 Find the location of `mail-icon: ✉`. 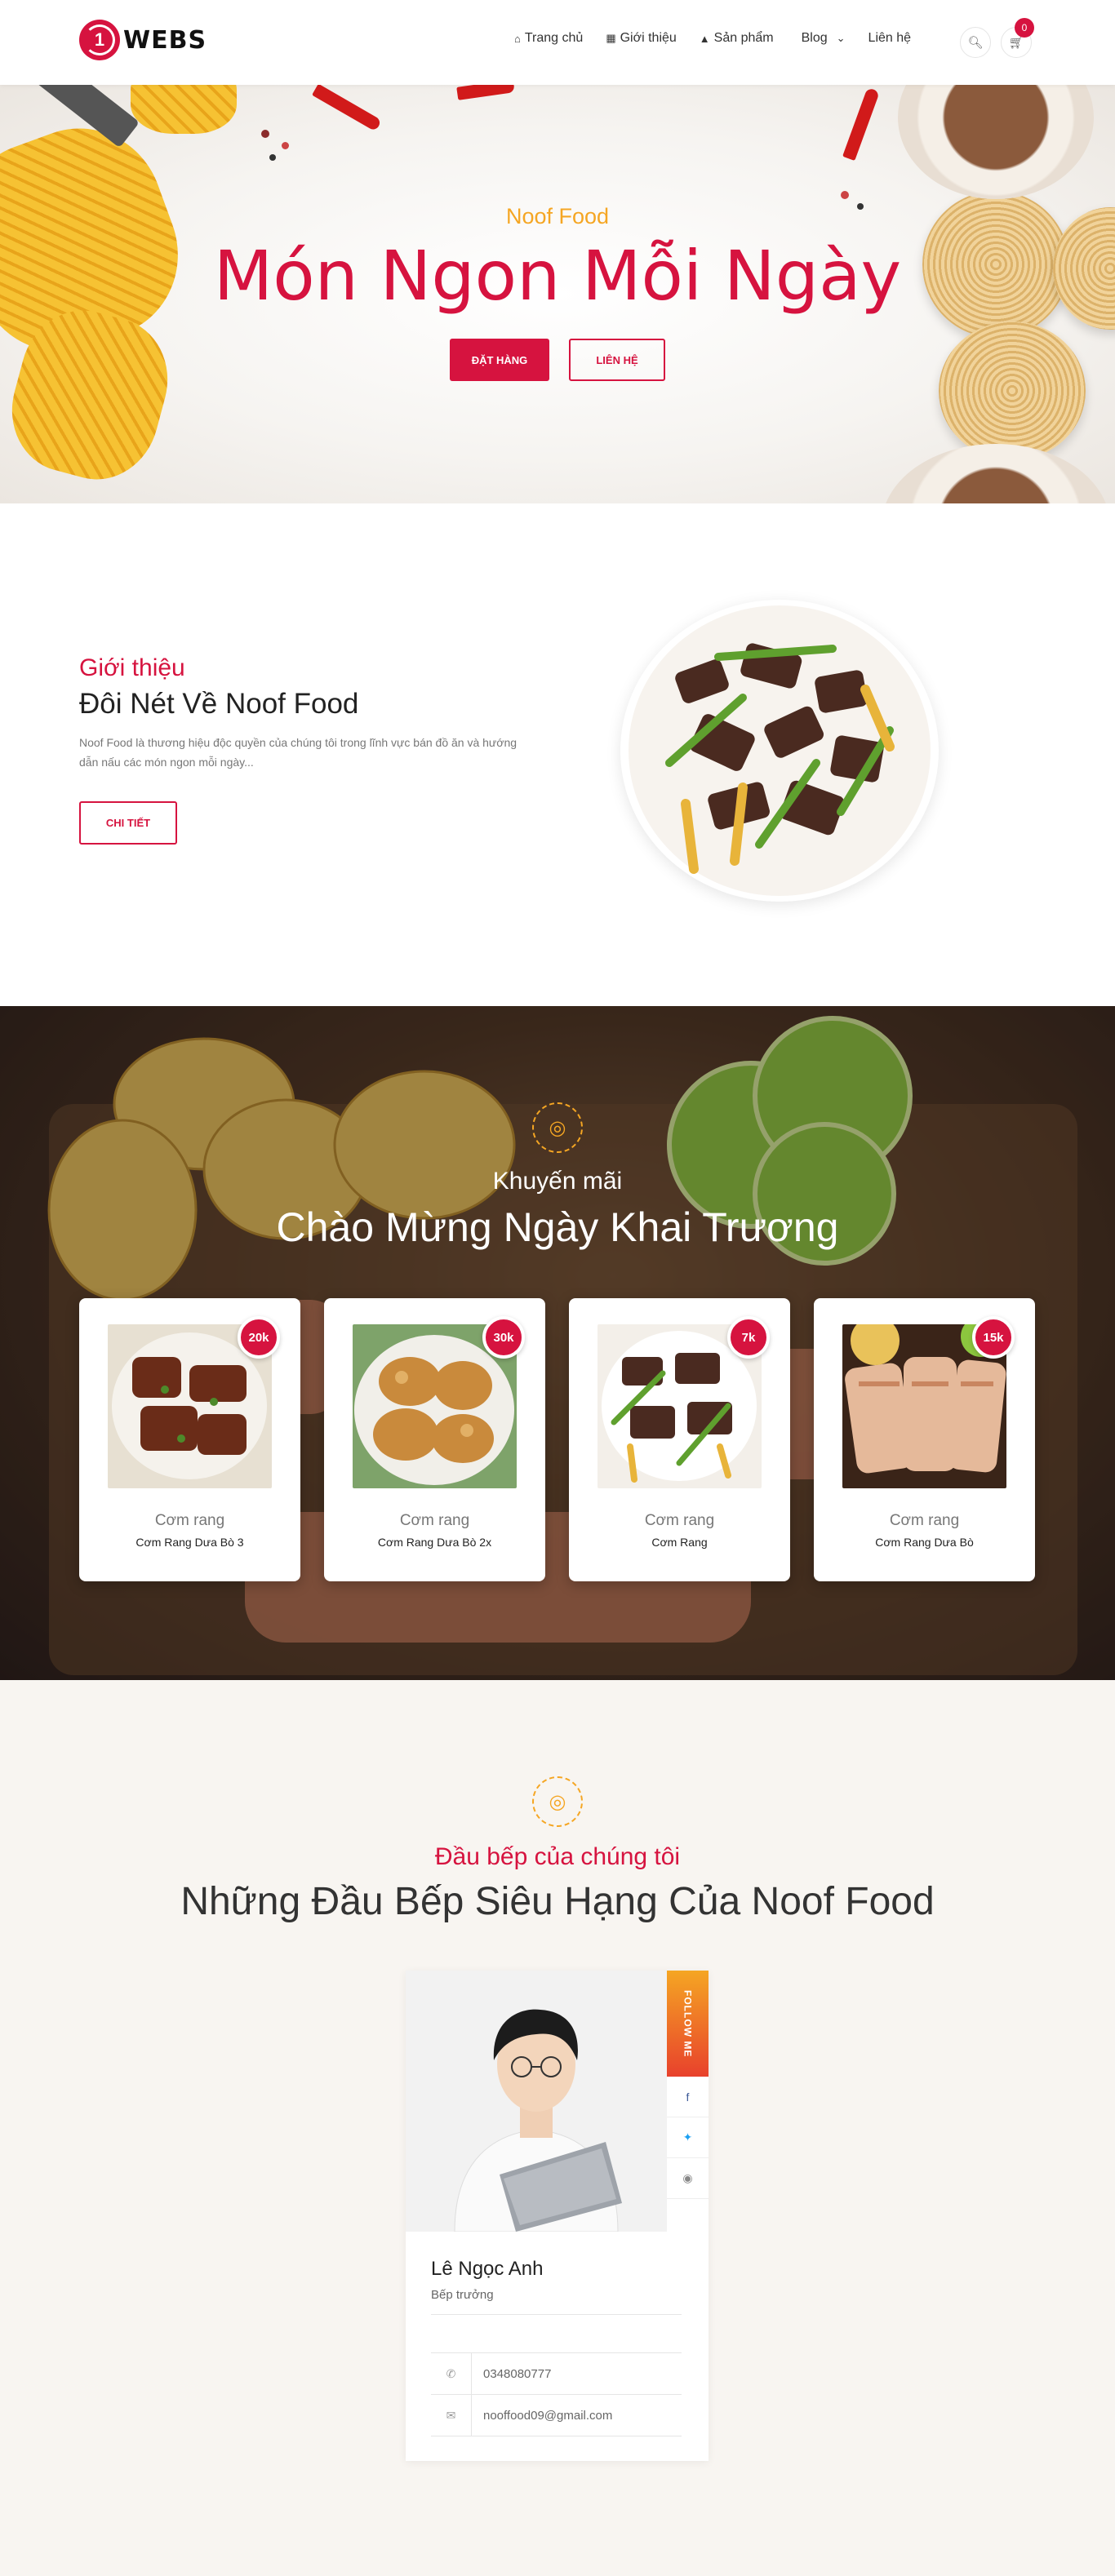

mail-icon: ✉ is located at coordinates (452, 2415).